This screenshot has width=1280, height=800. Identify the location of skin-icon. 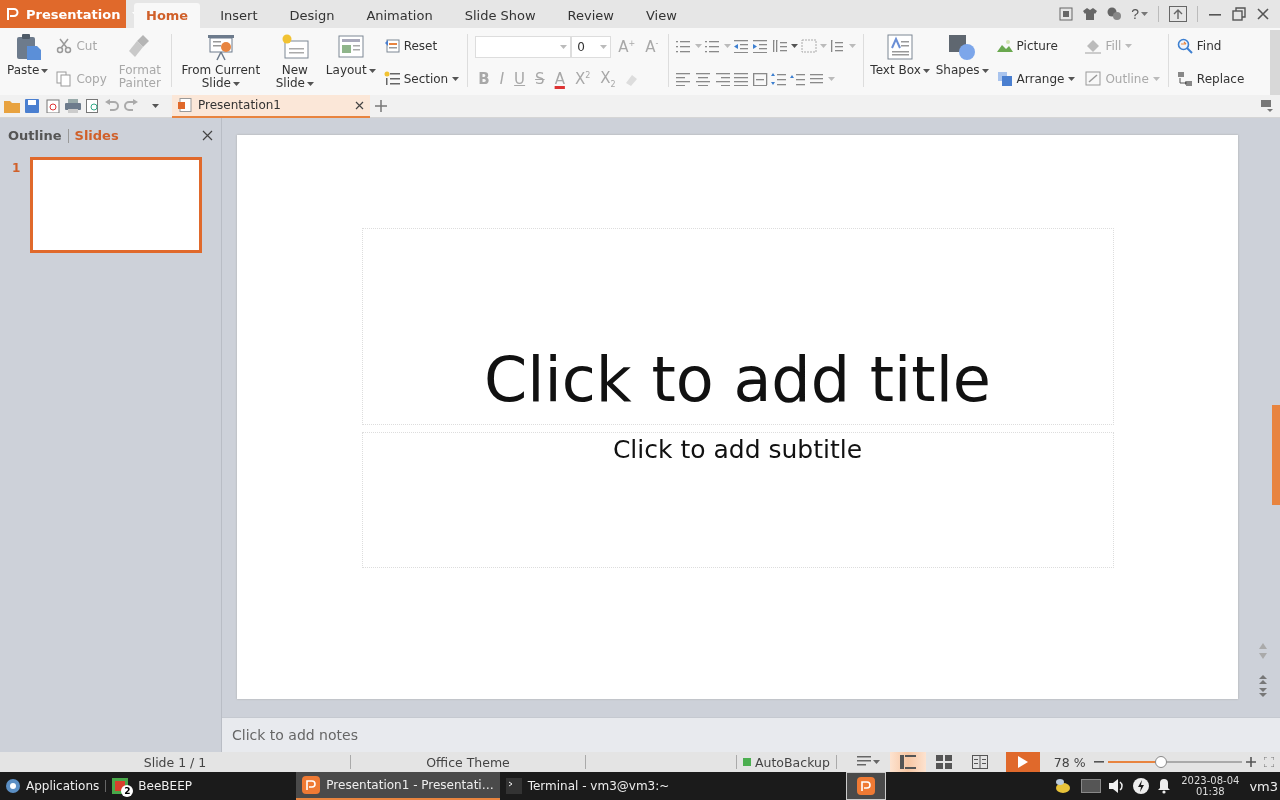
(1066, 14).